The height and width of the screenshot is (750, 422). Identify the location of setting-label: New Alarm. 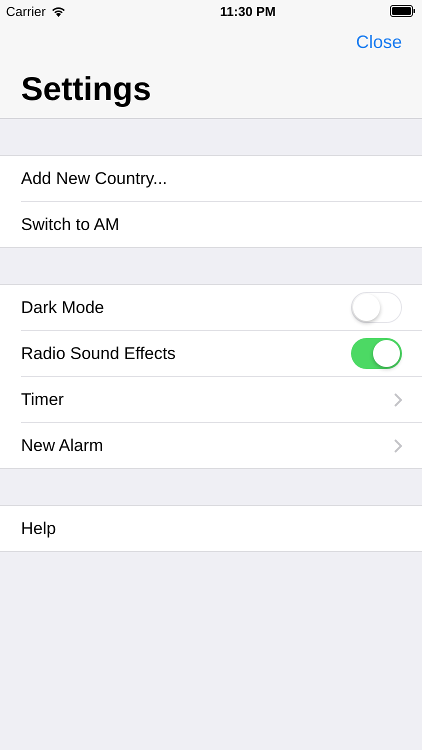
(62, 446).